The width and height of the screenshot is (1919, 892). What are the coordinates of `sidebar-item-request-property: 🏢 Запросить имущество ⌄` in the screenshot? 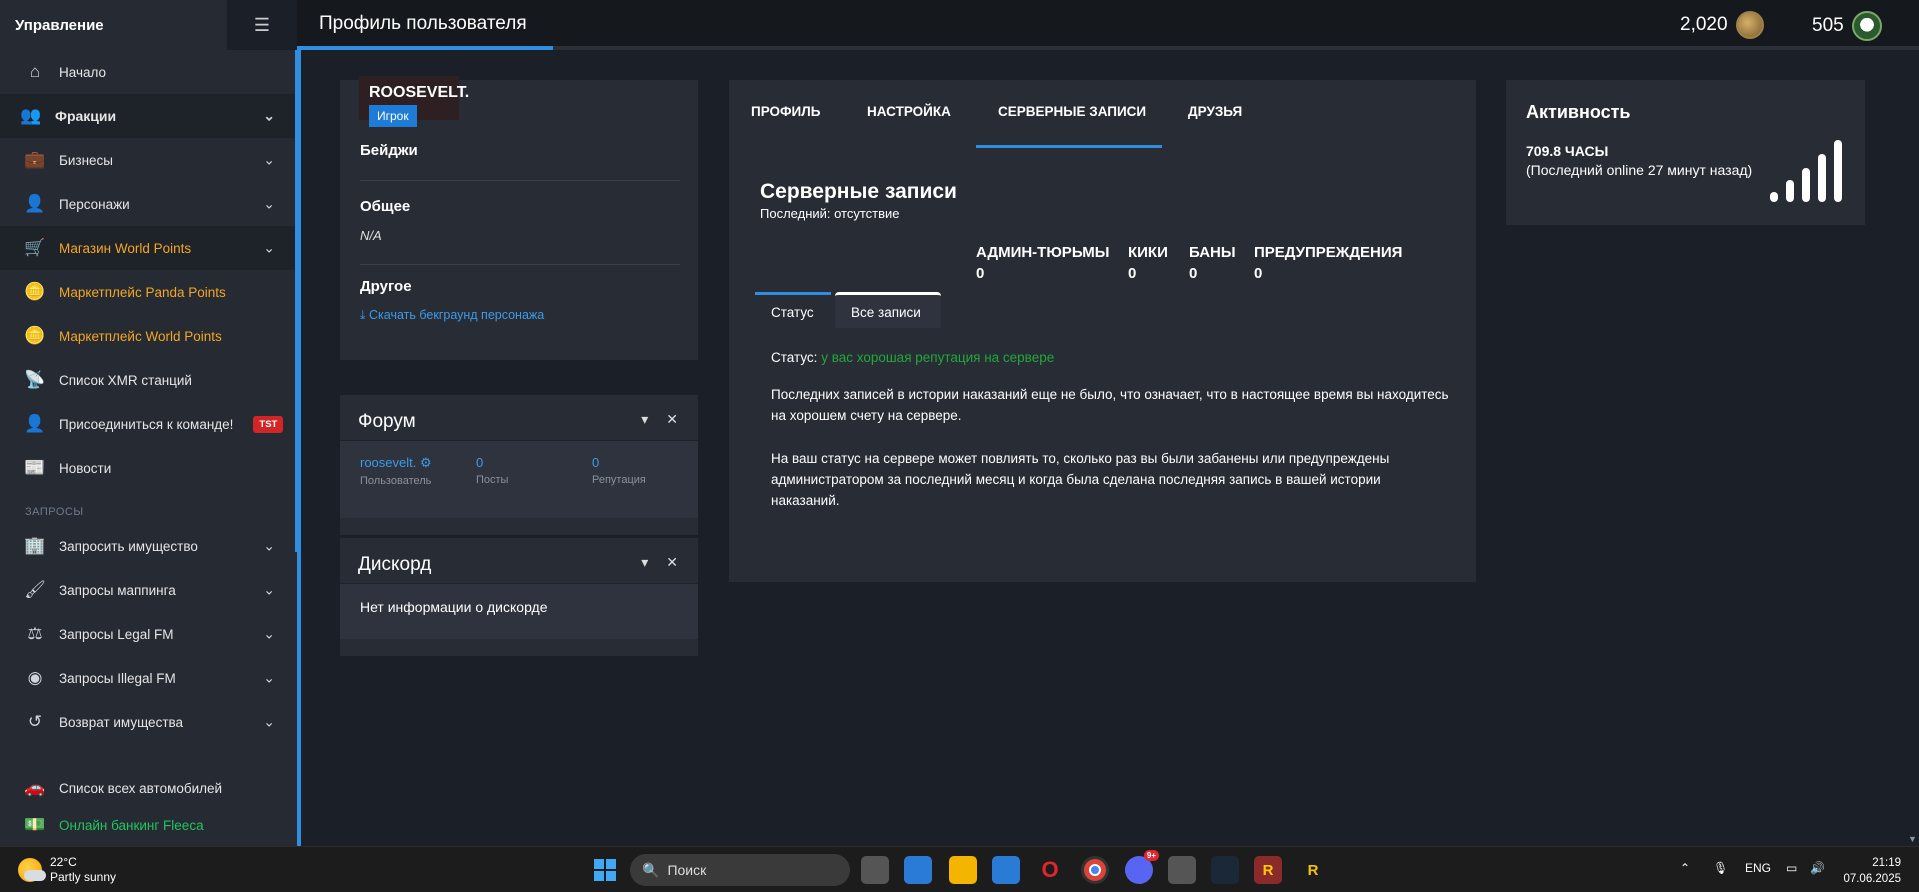 It's located at (148, 546).